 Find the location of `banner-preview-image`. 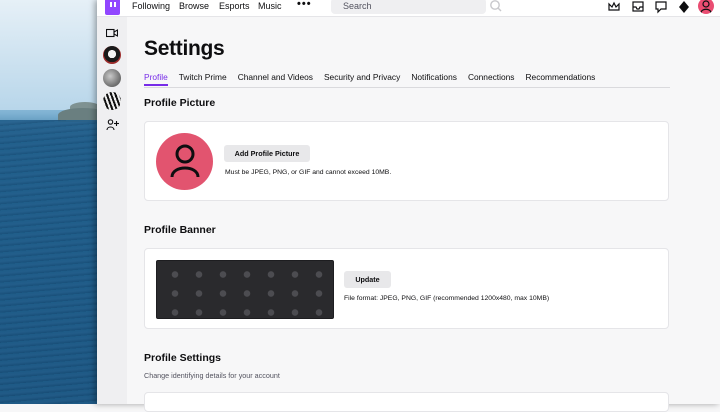

banner-preview-image is located at coordinates (245, 289).